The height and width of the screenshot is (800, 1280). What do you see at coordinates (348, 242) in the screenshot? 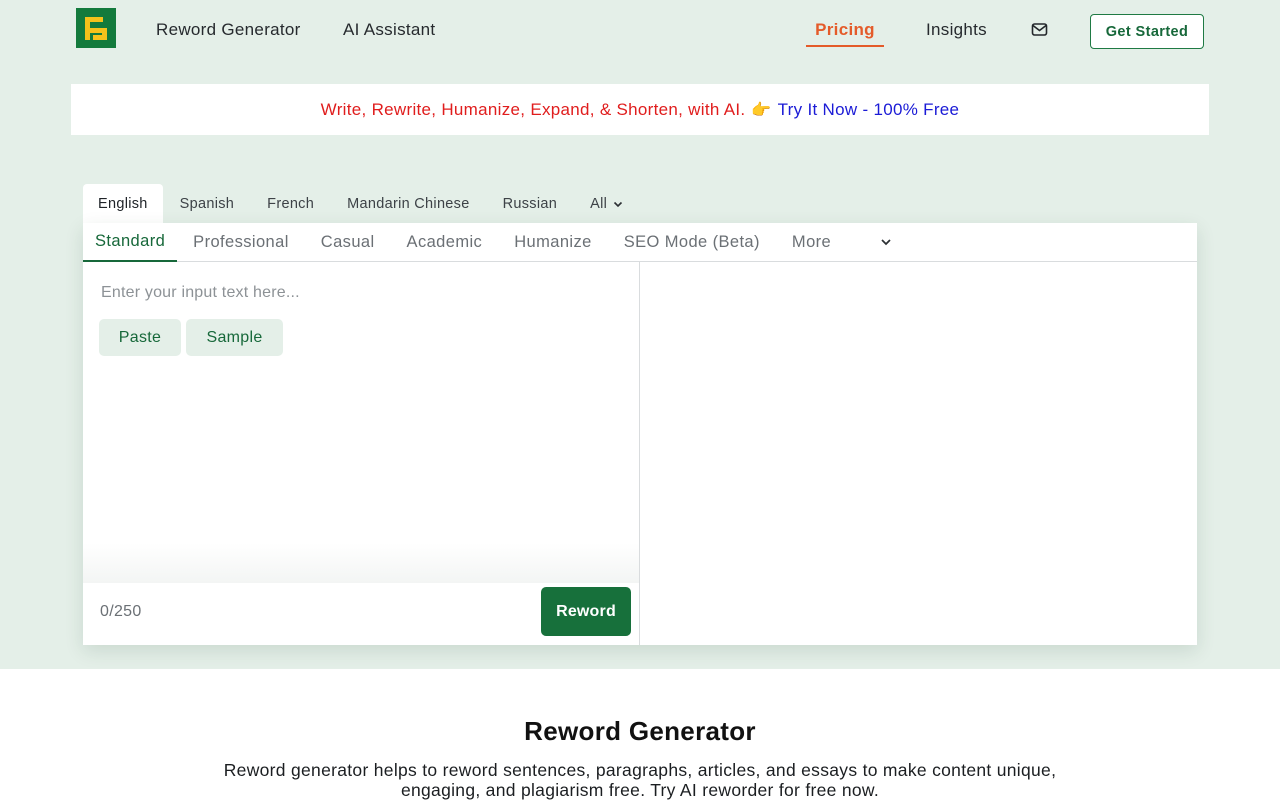
I see `tab-mode-casual: Casual` at bounding box center [348, 242].